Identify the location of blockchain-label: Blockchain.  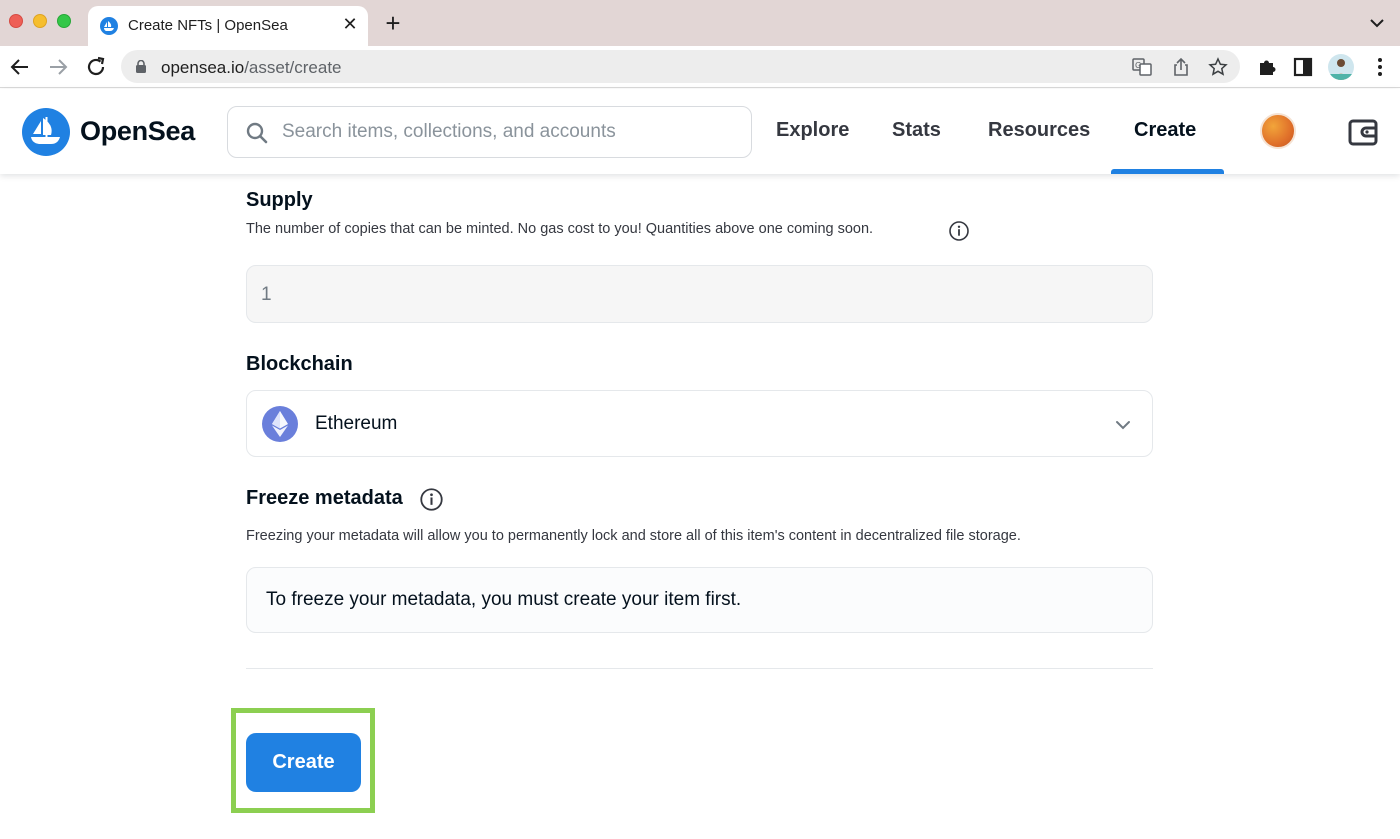
(299, 364).